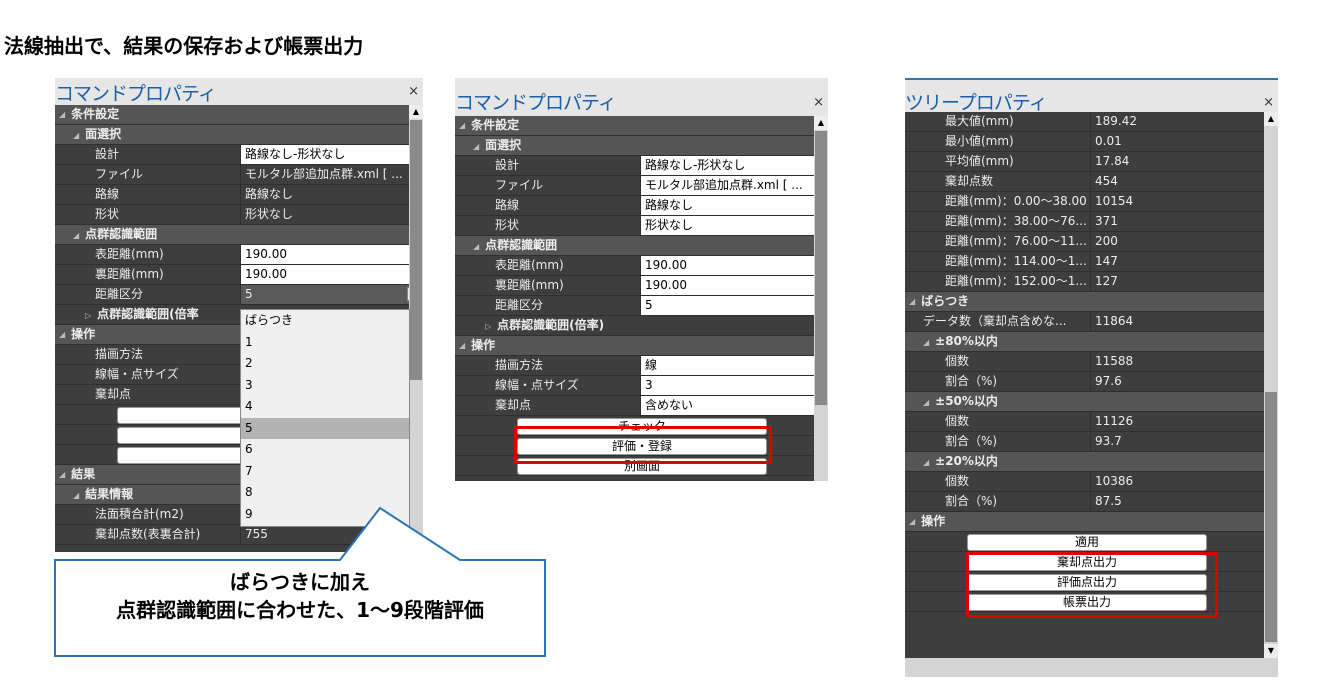  I want to click on property-row: 最大値(mm) 189.42, so click(1091, 122).